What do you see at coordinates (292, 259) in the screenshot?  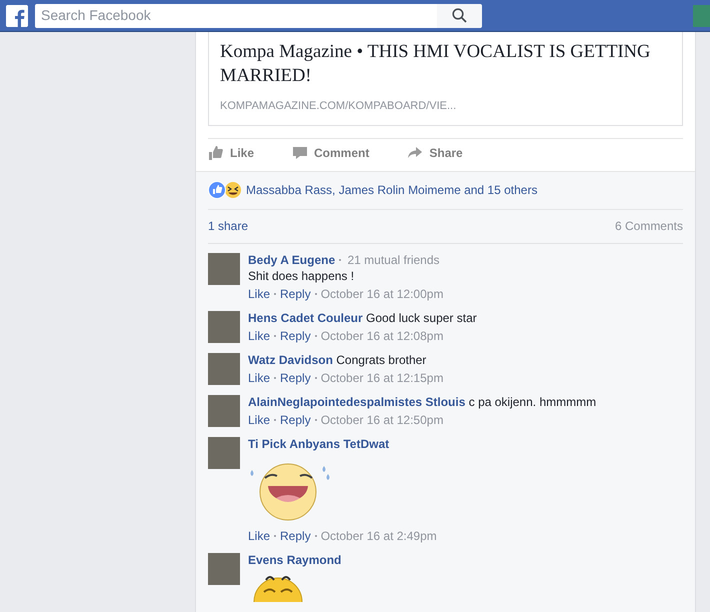 I see `commenter-name: Bedy A Eugene` at bounding box center [292, 259].